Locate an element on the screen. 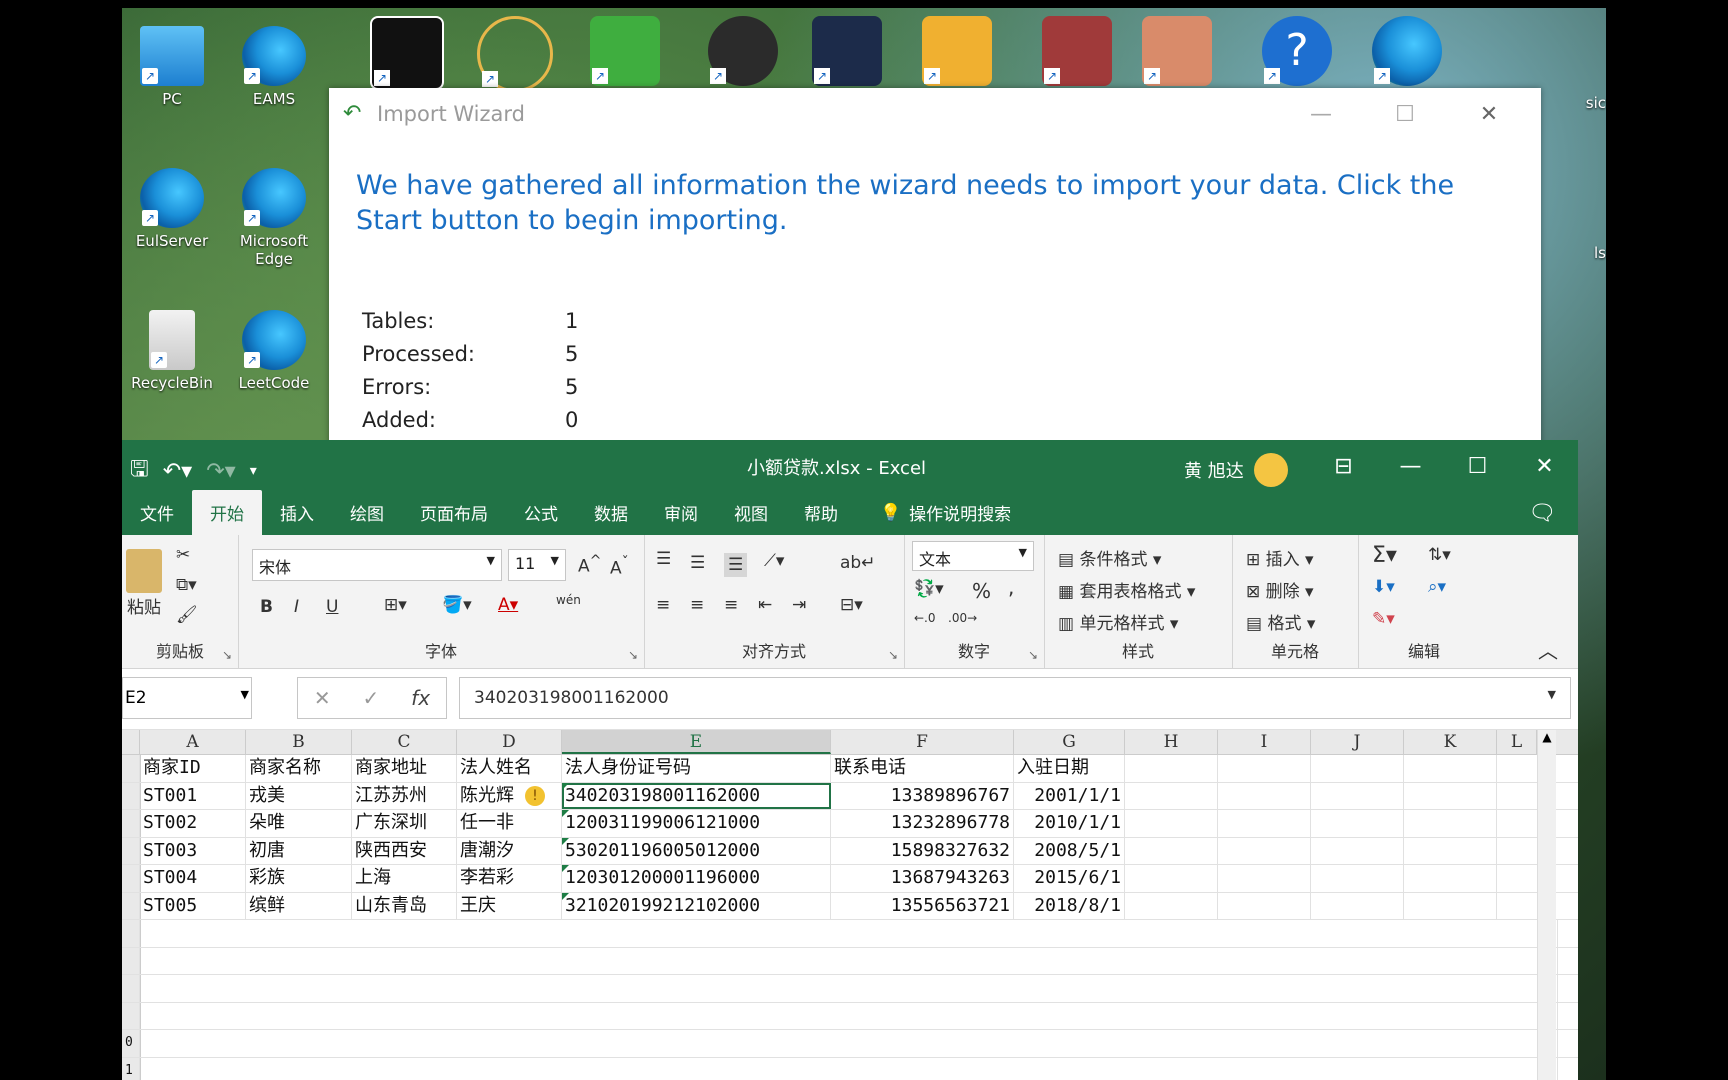  vertical-scrollbar: ▲ is located at coordinates (1546, 905).